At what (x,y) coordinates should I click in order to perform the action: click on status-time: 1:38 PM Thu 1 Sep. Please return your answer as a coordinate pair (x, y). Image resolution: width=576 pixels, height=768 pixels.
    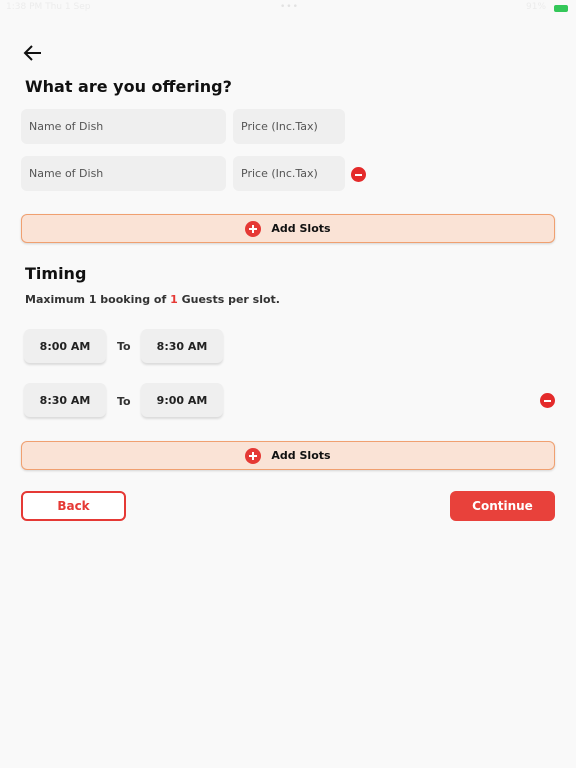
    Looking at the image, I should click on (48, 7).